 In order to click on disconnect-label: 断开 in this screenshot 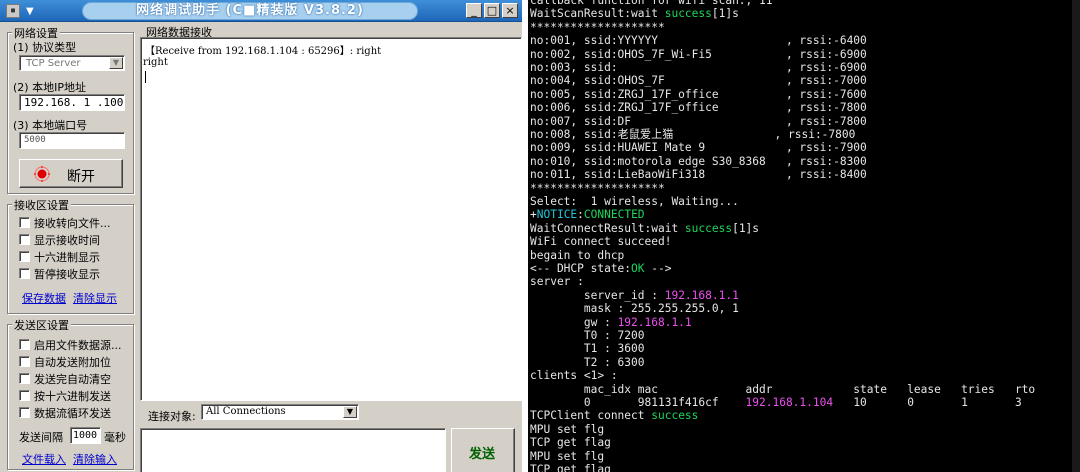, I will do `click(81, 177)`.